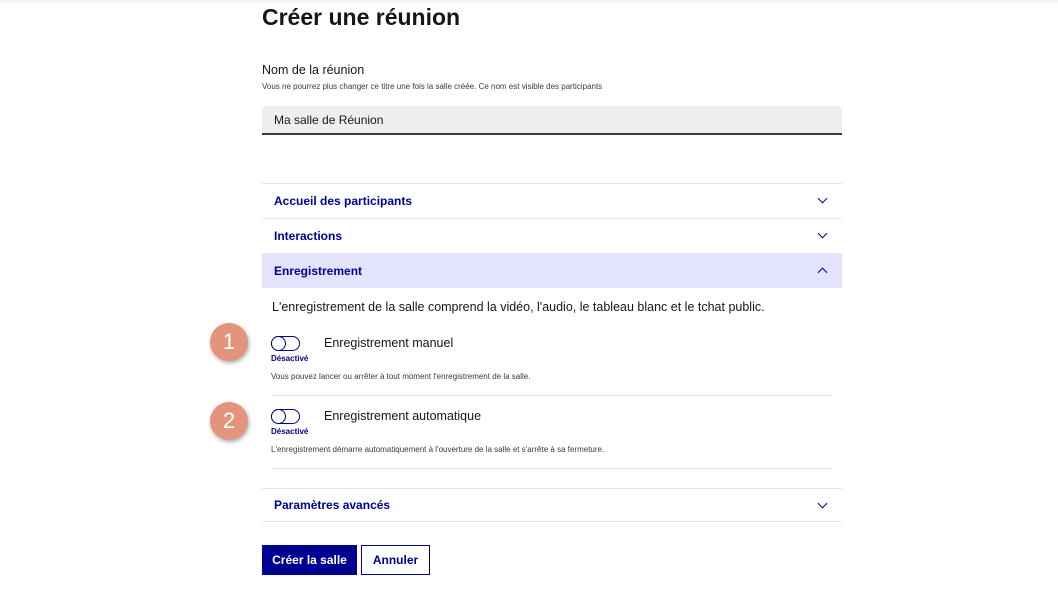 This screenshot has width=1058, height=595. I want to click on top-border, so click(529, 1).